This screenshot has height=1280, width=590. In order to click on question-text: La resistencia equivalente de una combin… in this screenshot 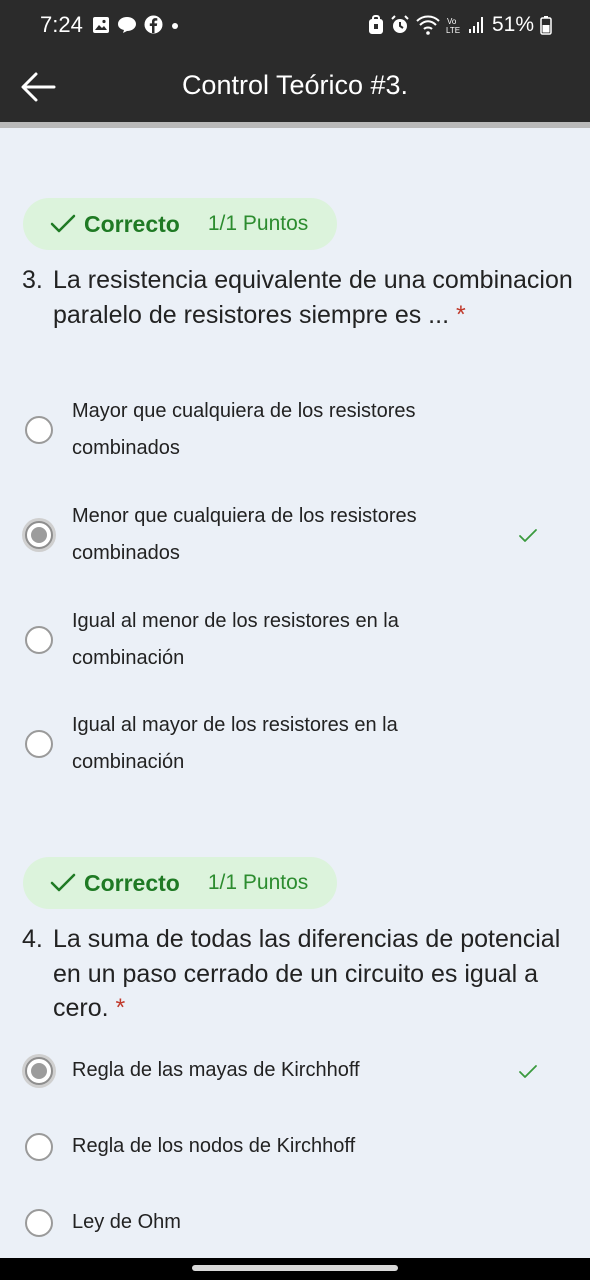, I will do `click(313, 297)`.